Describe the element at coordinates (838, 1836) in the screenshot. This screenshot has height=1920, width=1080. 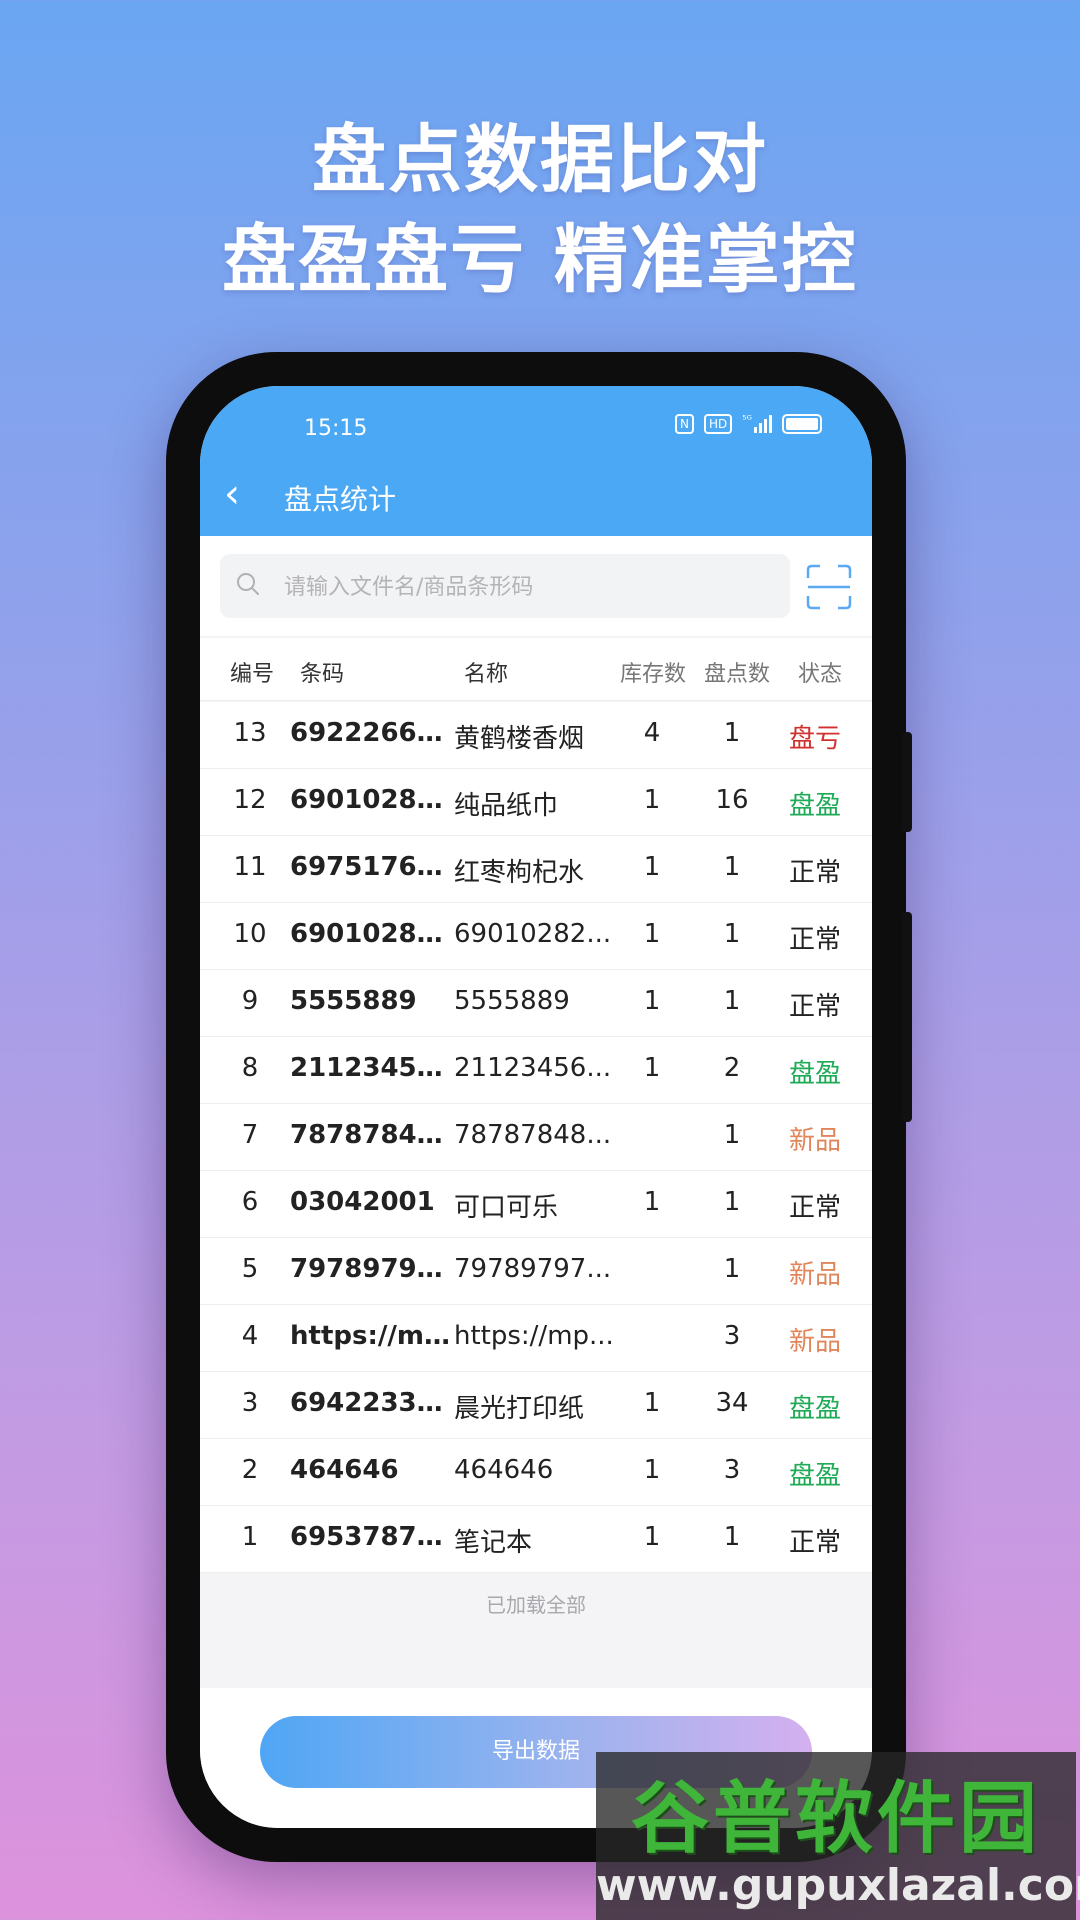
I see `watermark: 谷普软件园 www.gupuxlazal.com` at that location.